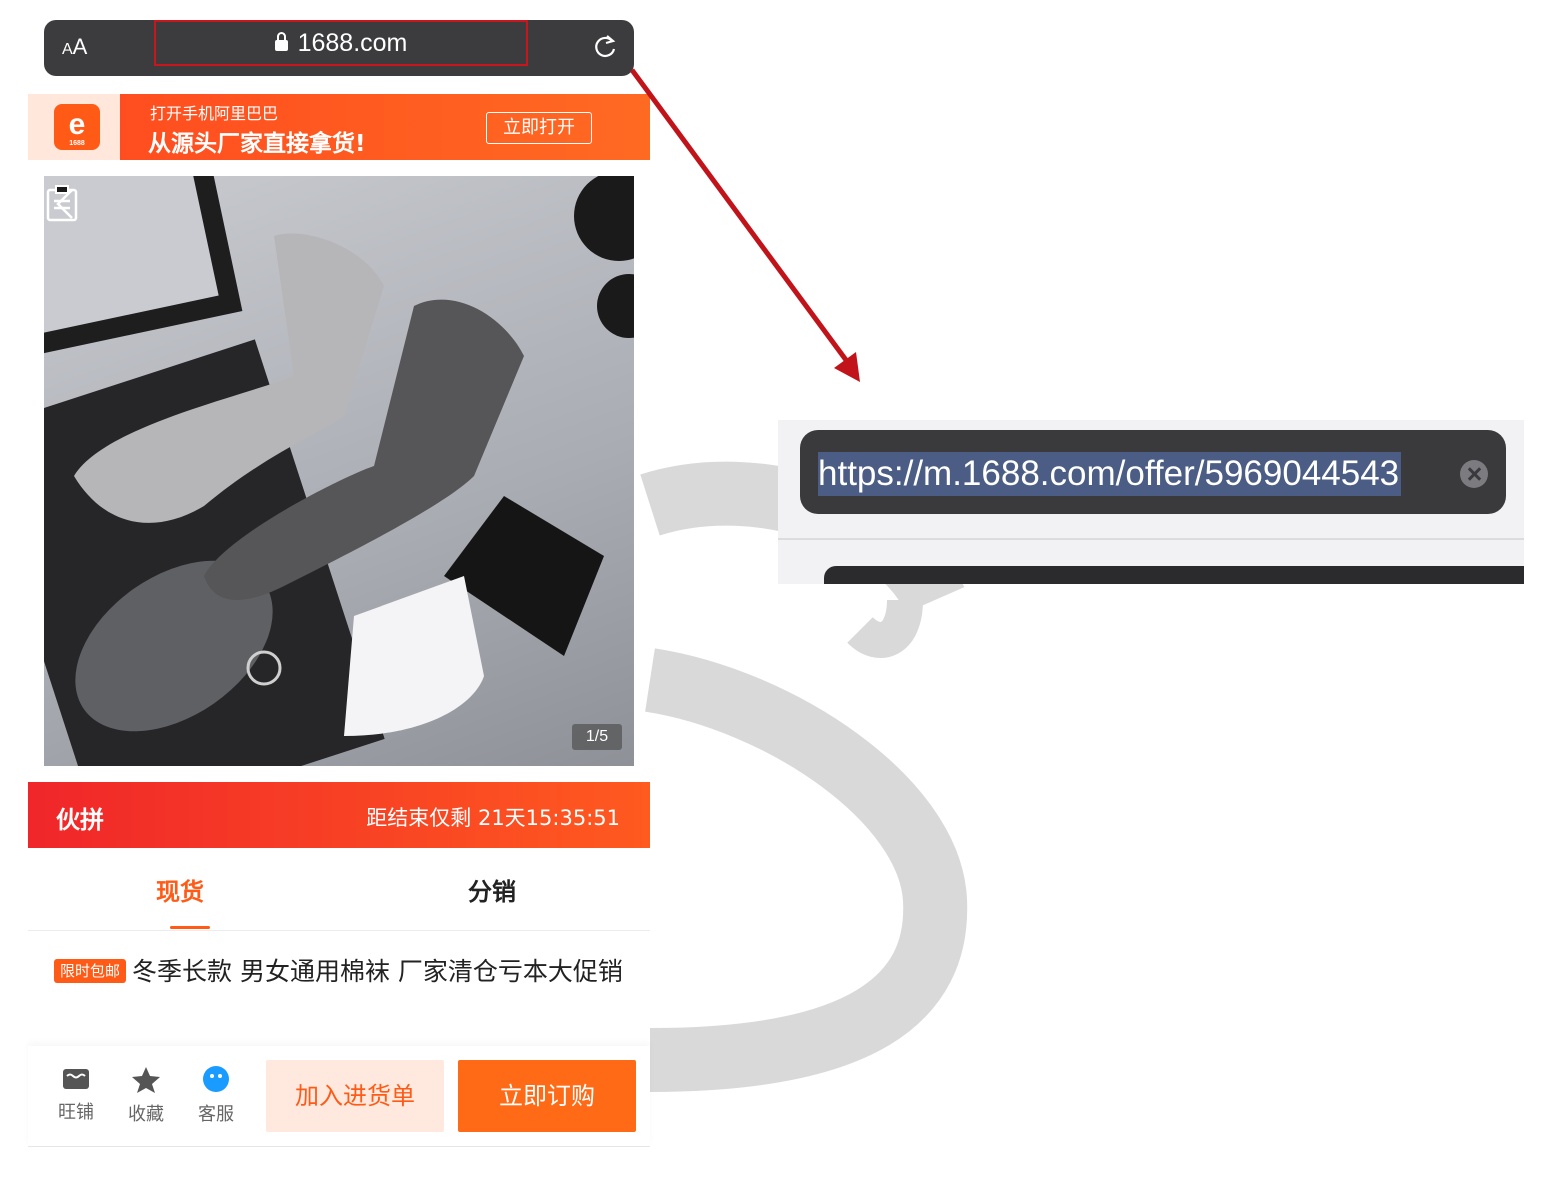  I want to click on zoomed-address-bar: https://m.1688.com/offer/5969044543, so click(1151, 502).